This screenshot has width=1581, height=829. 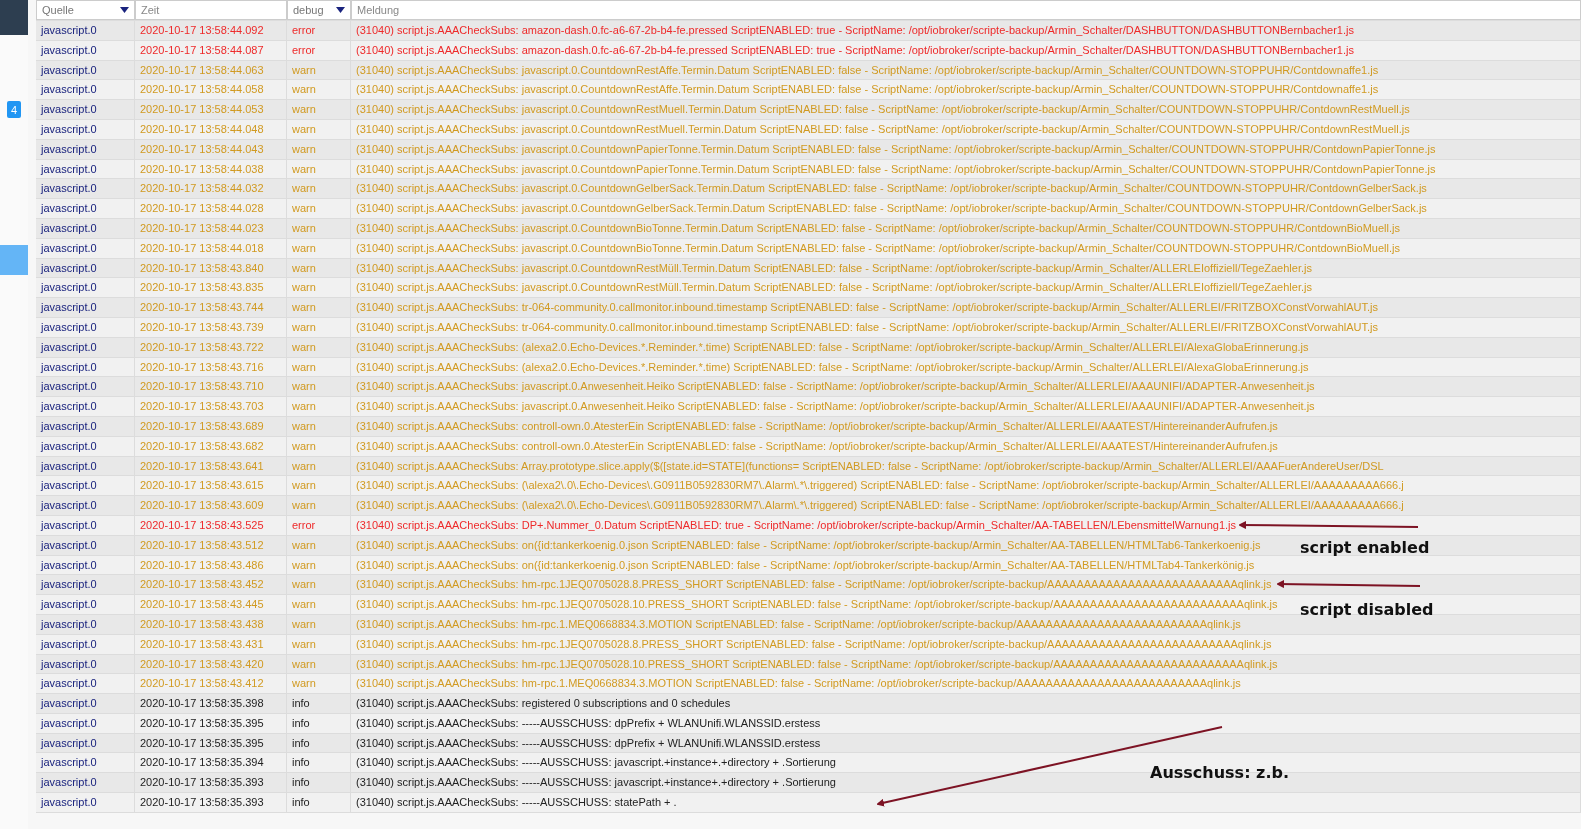 What do you see at coordinates (211, 129) in the screenshot?
I see `time-cell: 2020-10-17 13:58:44.048` at bounding box center [211, 129].